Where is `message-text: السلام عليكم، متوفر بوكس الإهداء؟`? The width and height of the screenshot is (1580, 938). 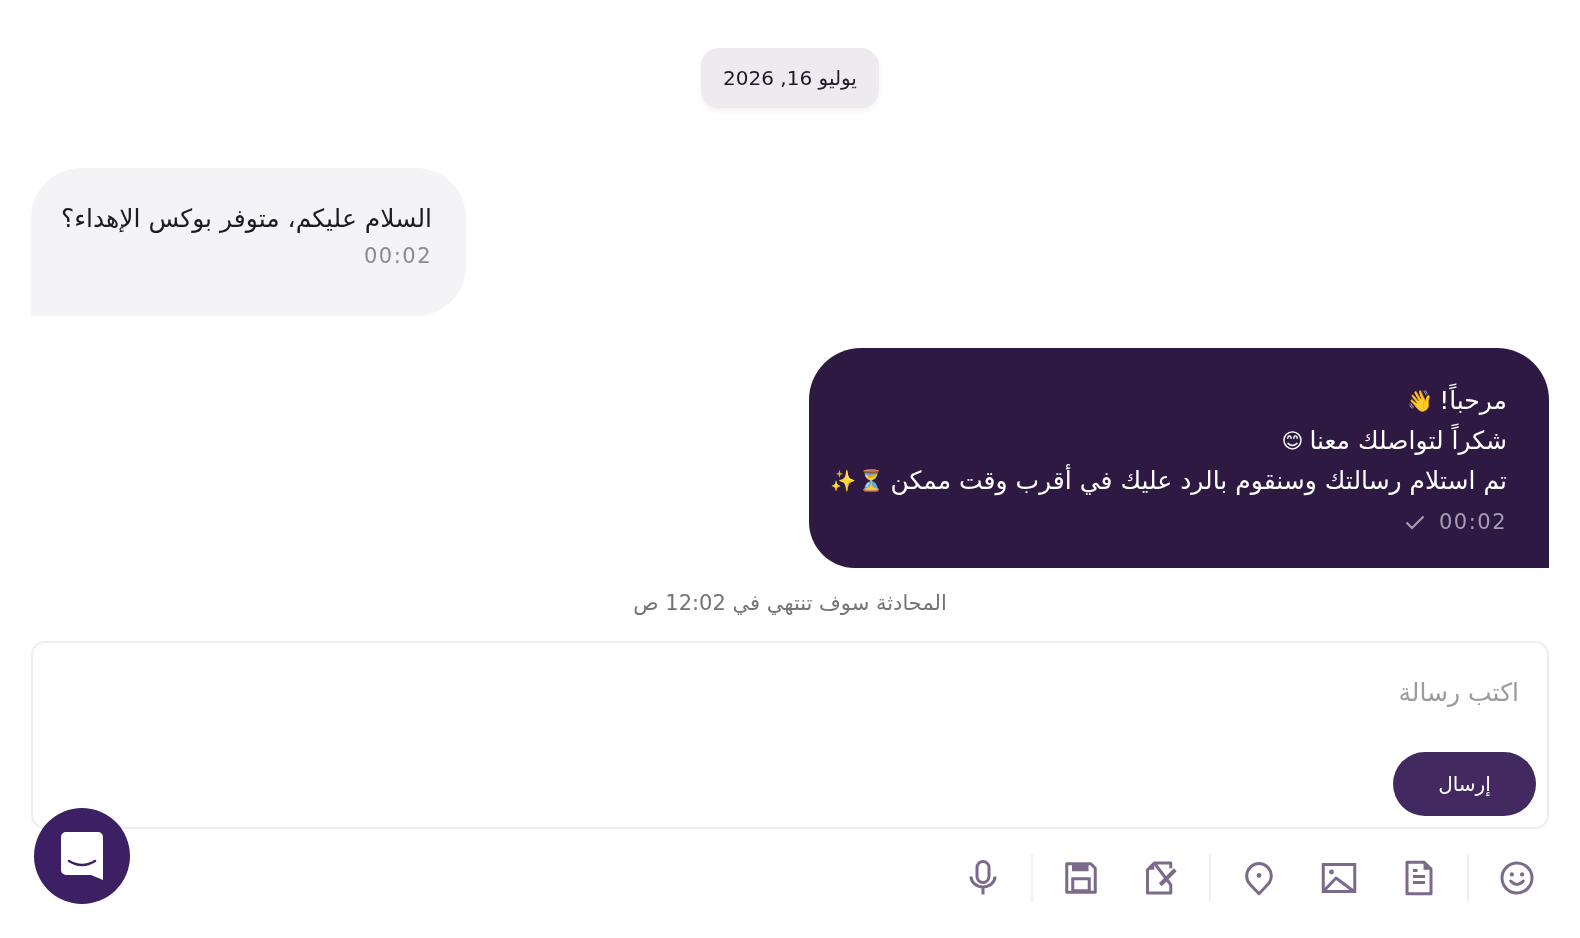 message-text: السلام عليكم، متوفر بوكس الإهداء؟ is located at coordinates (247, 219).